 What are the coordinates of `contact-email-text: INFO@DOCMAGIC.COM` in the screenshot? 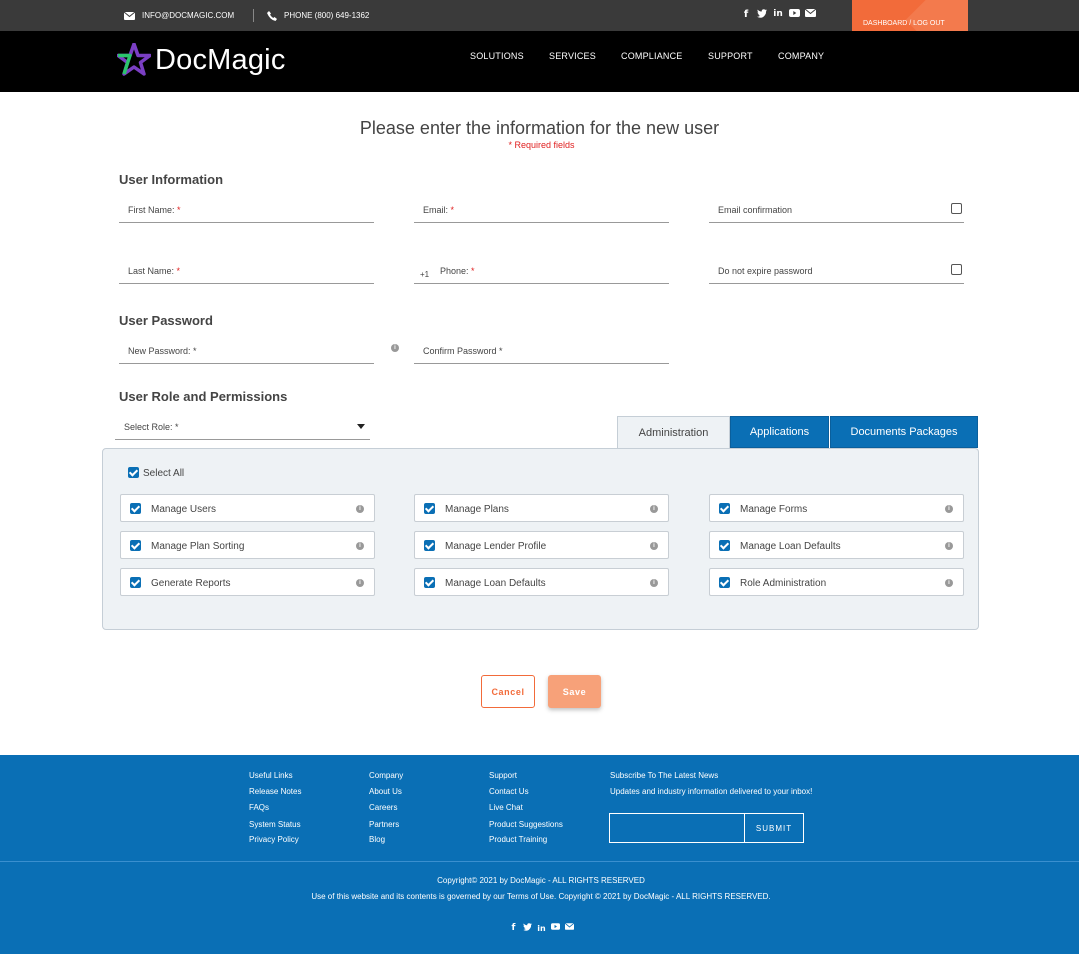 It's located at (188, 15).